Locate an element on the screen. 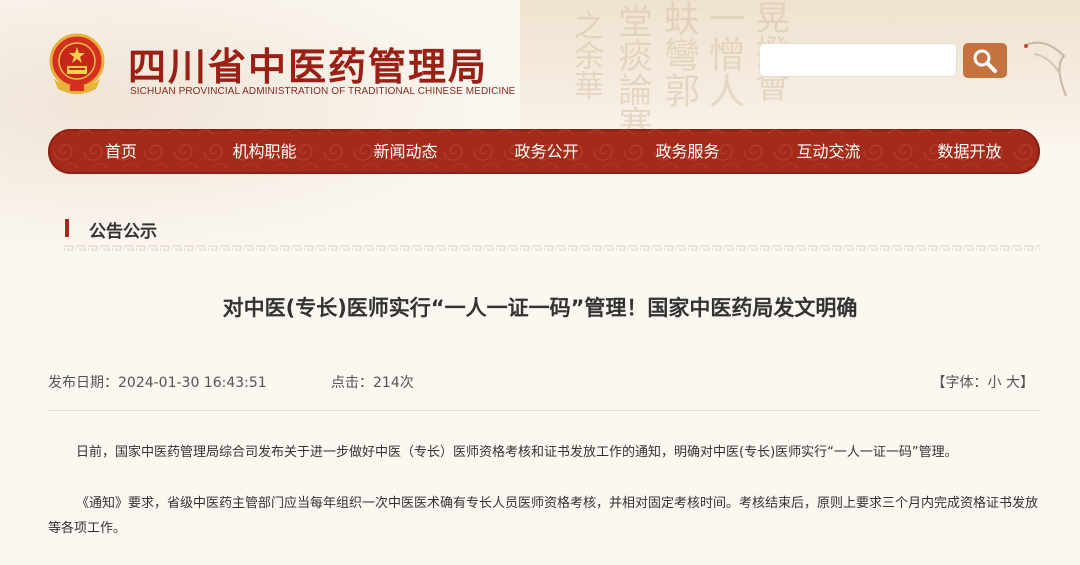  section-divider is located at coordinates (552, 248).